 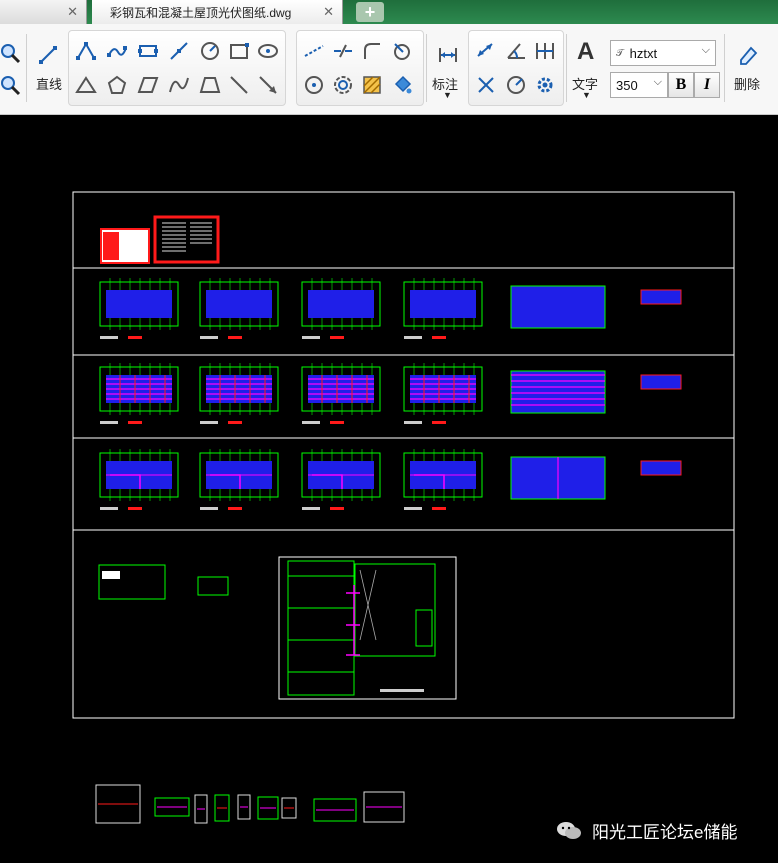 I want to click on spline-icon, so click(x=117, y=51).